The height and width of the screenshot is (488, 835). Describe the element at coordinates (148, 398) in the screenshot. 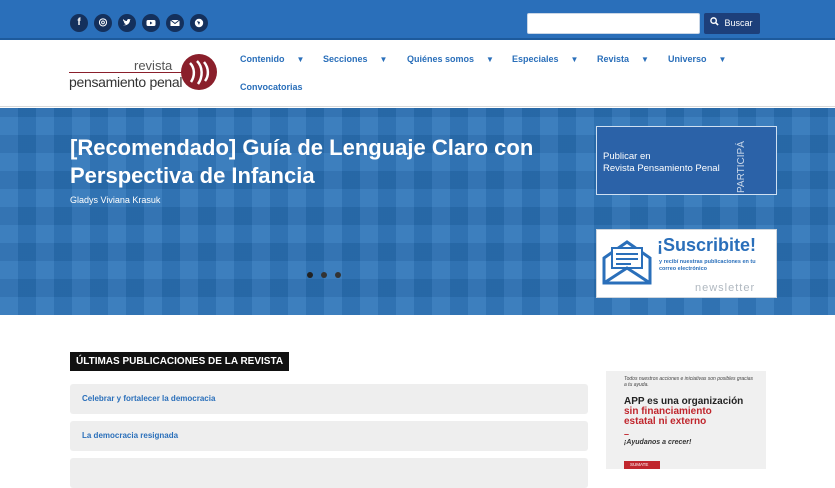

I see `publication-link: Celebrar y fortalecer la democracia` at that location.